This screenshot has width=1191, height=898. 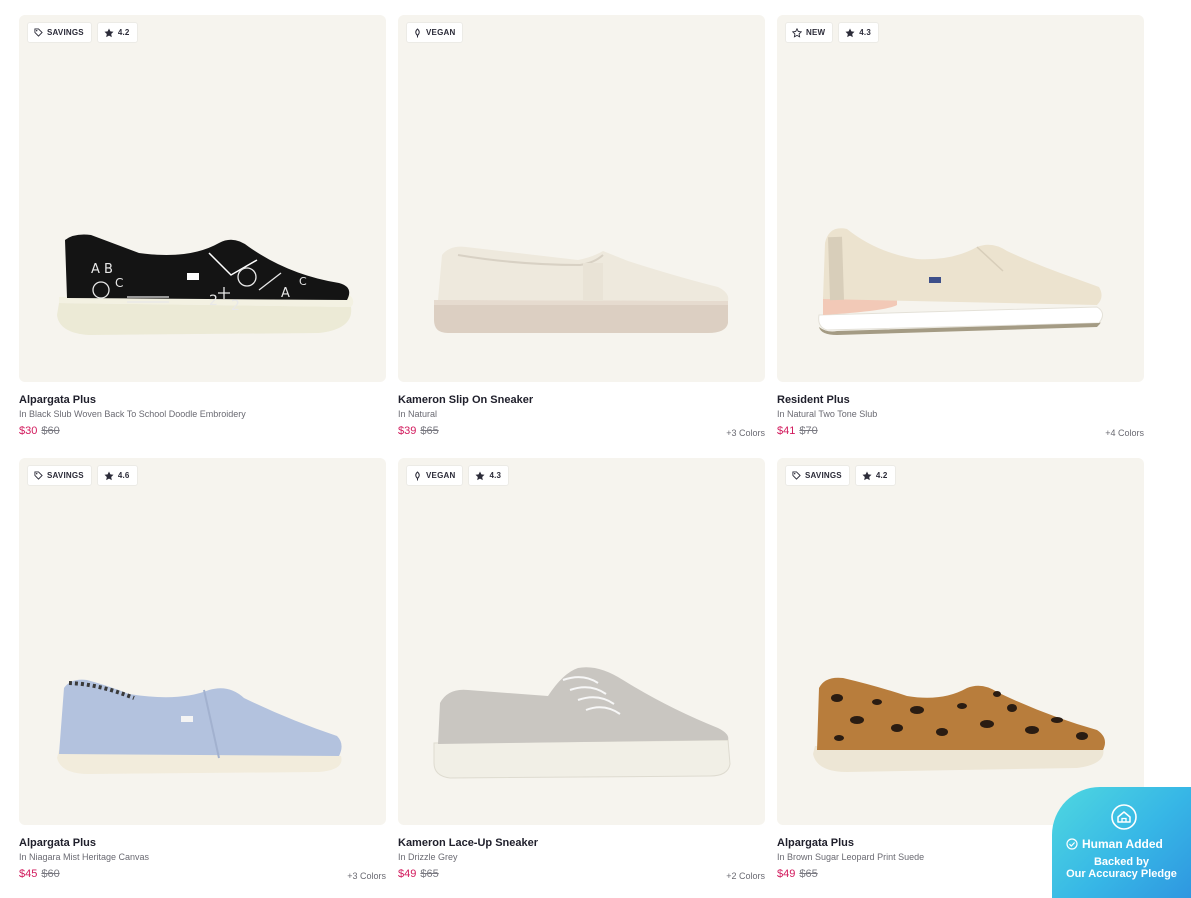 What do you see at coordinates (418, 414) in the screenshot?
I see `product-variant: In Natural` at bounding box center [418, 414].